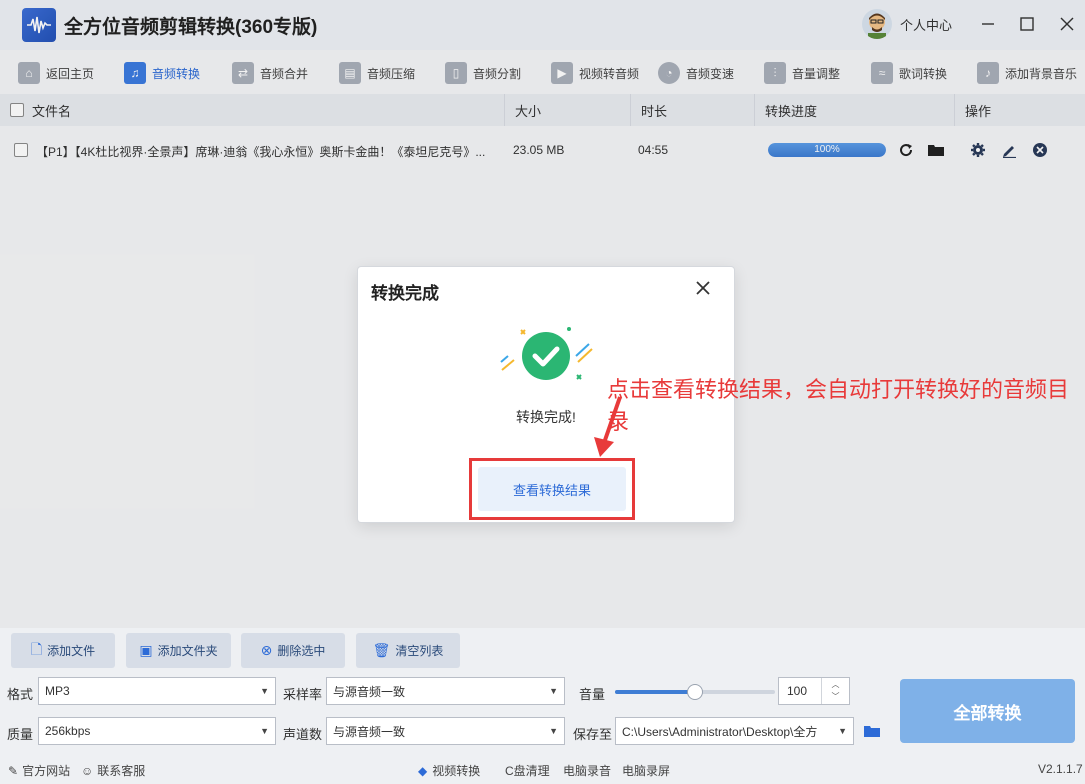  What do you see at coordinates (20, 694) in the screenshot?
I see `format-label: 格式` at bounding box center [20, 694].